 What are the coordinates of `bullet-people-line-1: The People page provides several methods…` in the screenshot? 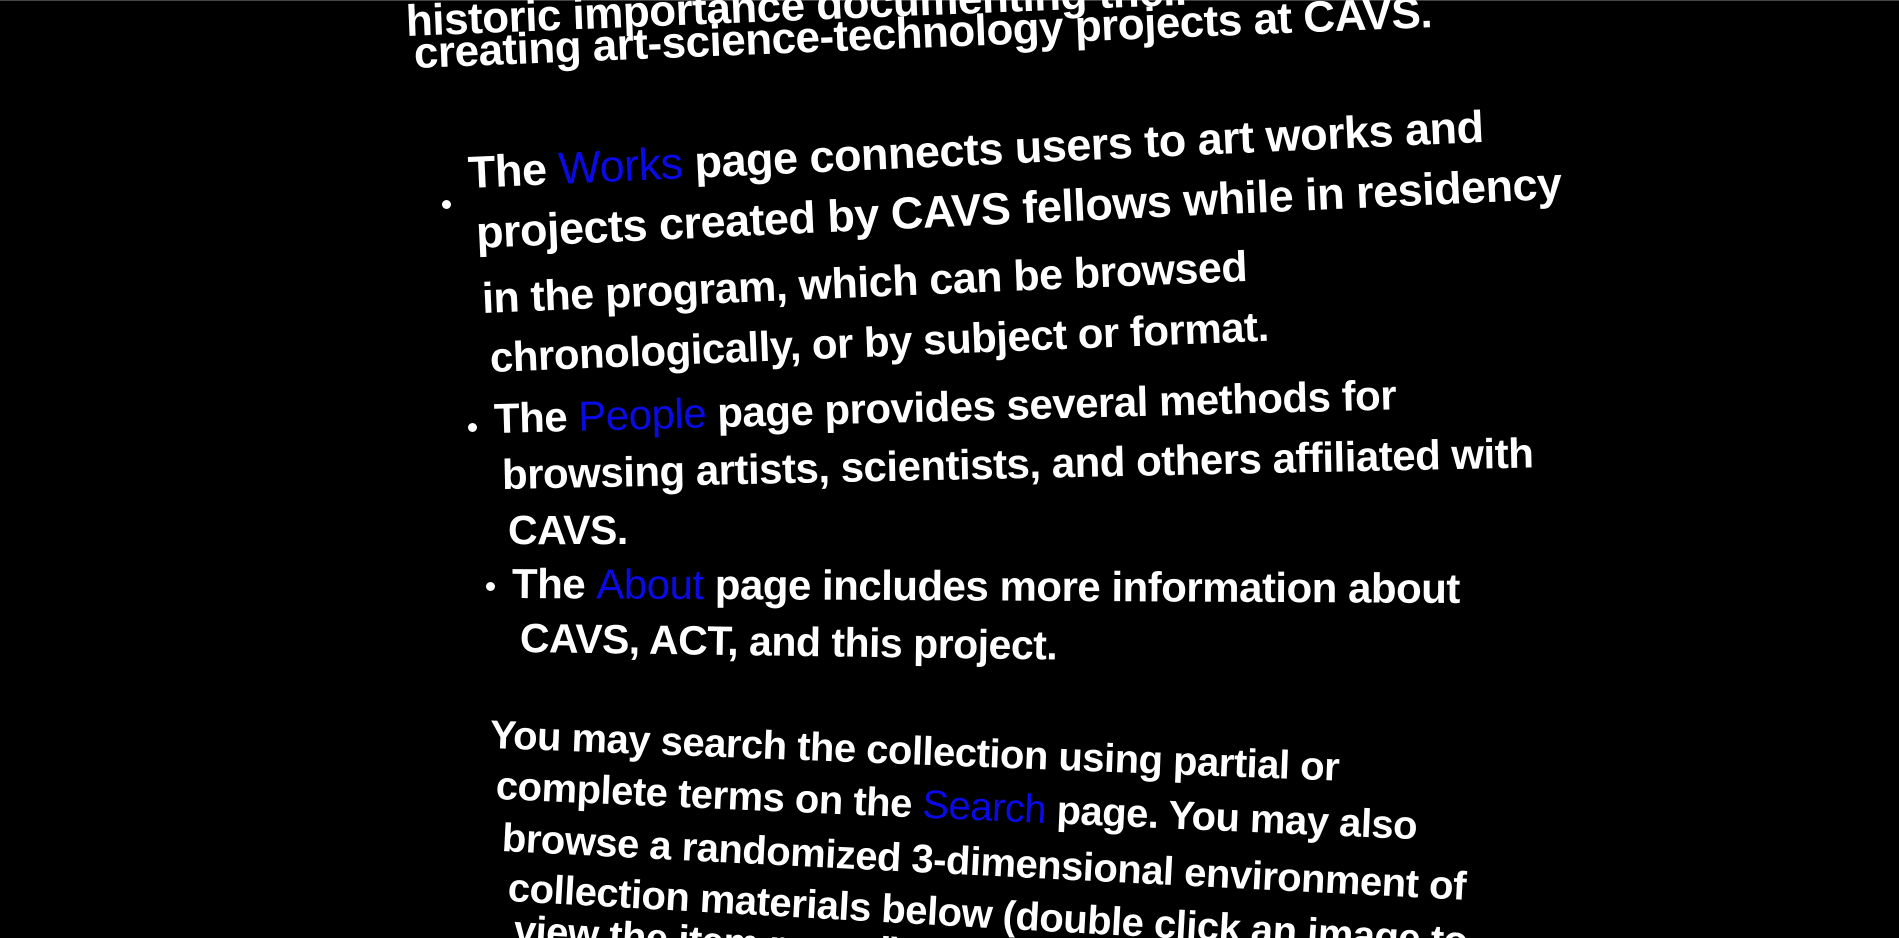 It's located at (945, 406).